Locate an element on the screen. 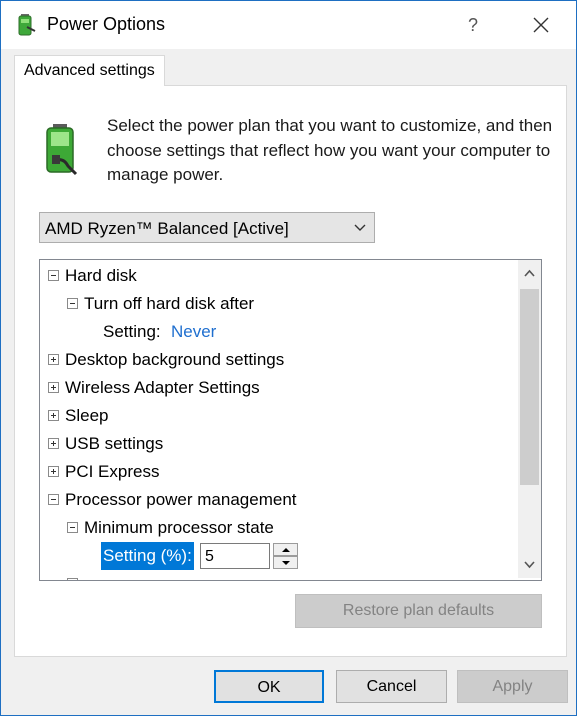  apply-button: Apply is located at coordinates (512, 686).